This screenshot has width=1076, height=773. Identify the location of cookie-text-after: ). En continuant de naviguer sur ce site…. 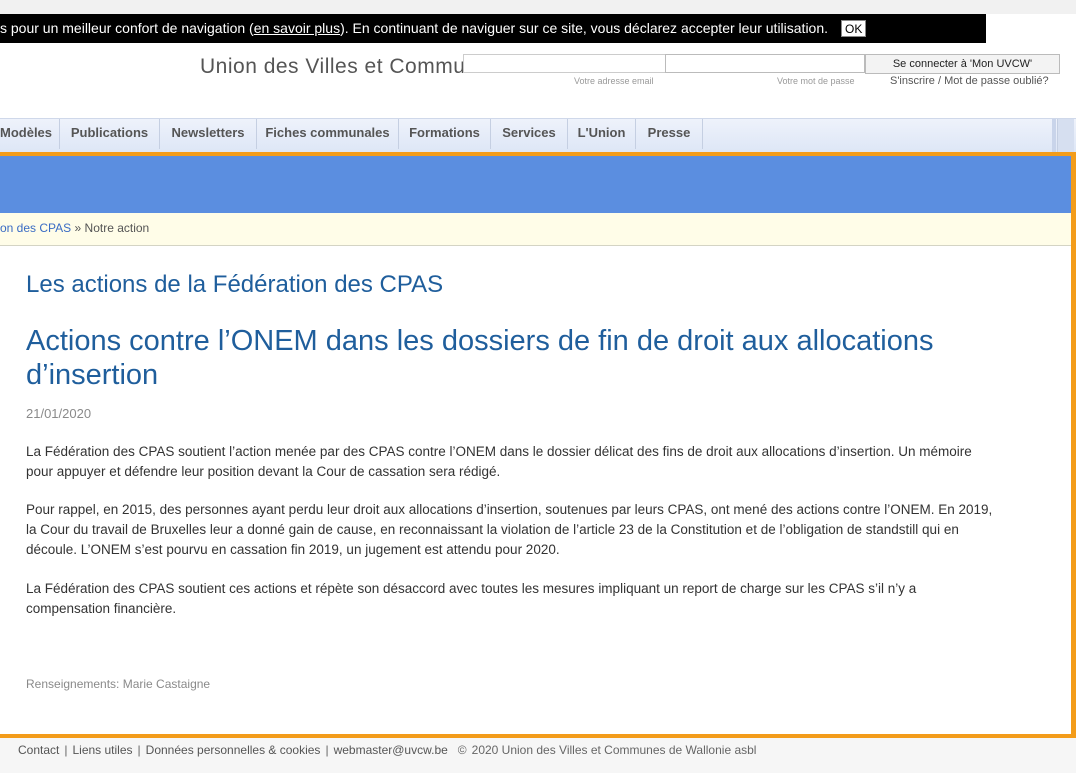
(584, 28).